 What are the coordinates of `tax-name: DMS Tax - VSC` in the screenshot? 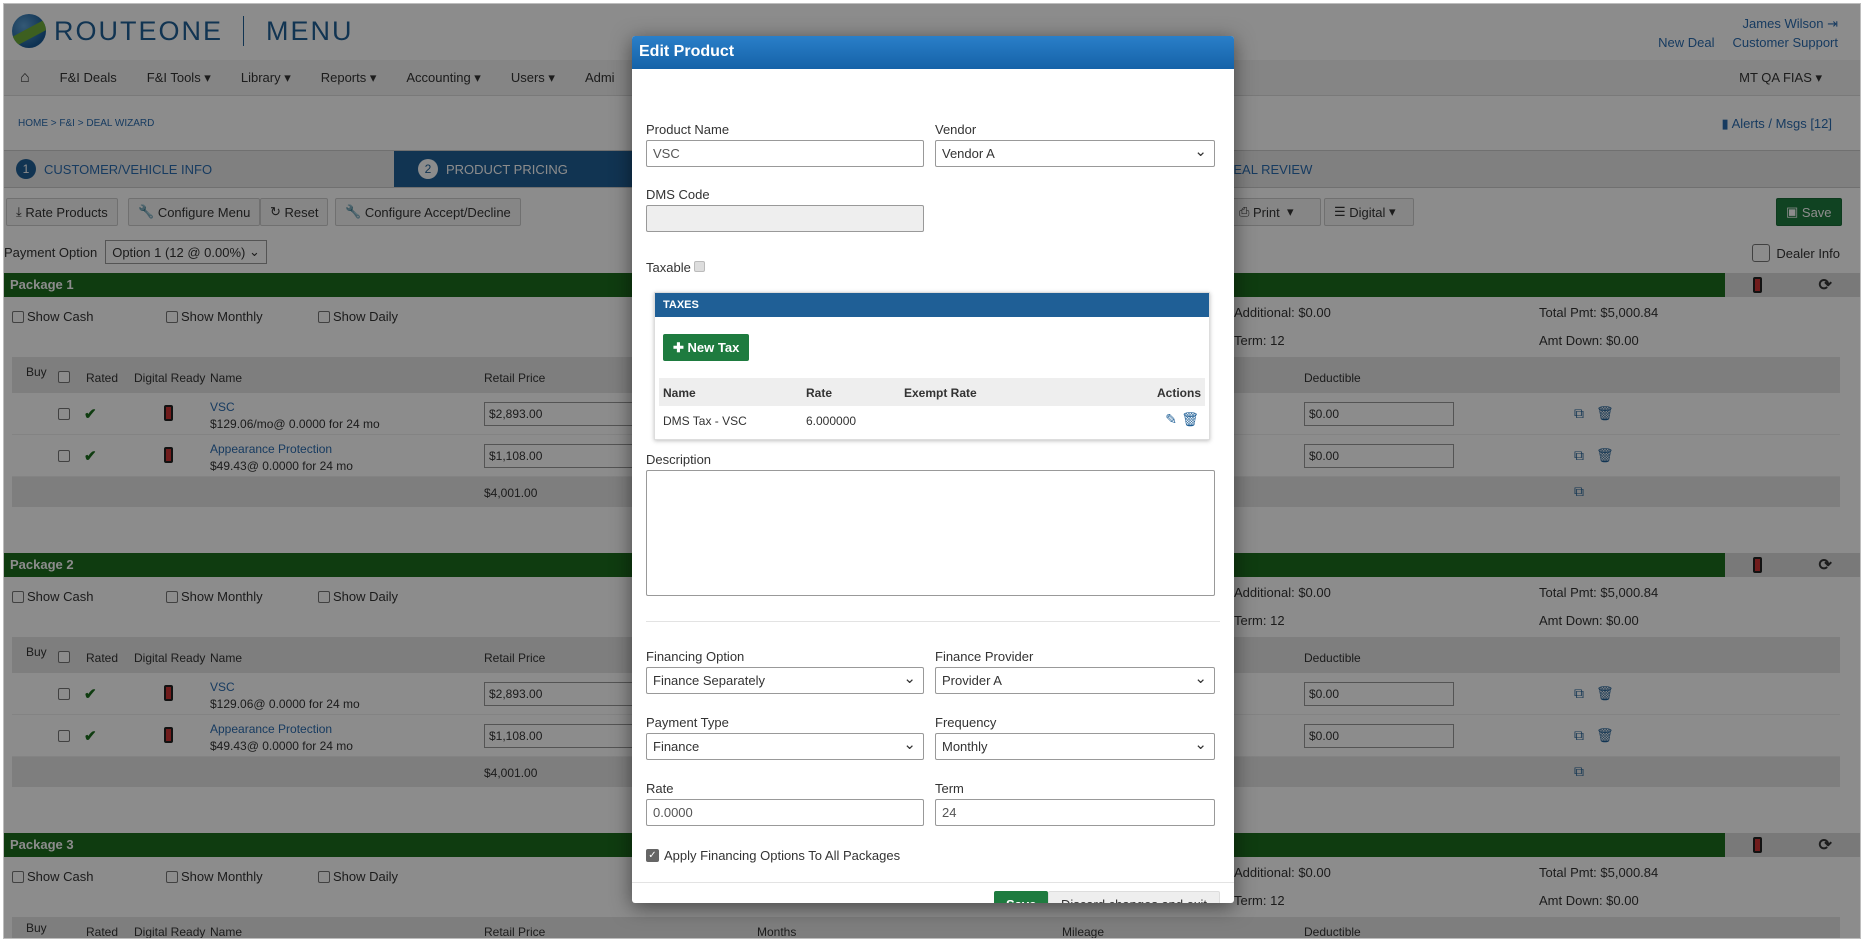 It's located at (705, 421).